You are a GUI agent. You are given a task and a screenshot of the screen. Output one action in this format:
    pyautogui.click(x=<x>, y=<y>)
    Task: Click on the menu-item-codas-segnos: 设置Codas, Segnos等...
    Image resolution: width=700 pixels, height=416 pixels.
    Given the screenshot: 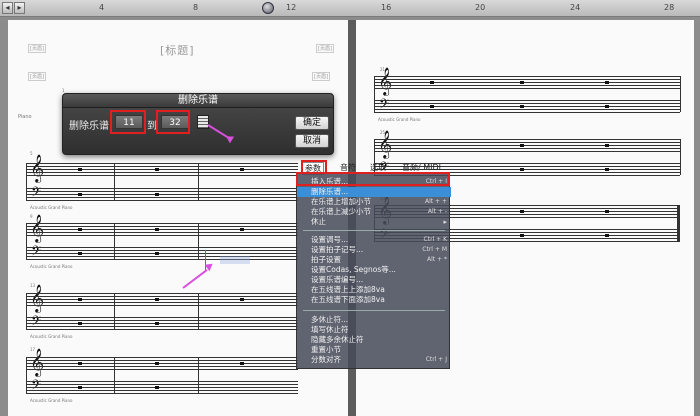 What is the action you would take?
    pyautogui.click(x=374, y=270)
    